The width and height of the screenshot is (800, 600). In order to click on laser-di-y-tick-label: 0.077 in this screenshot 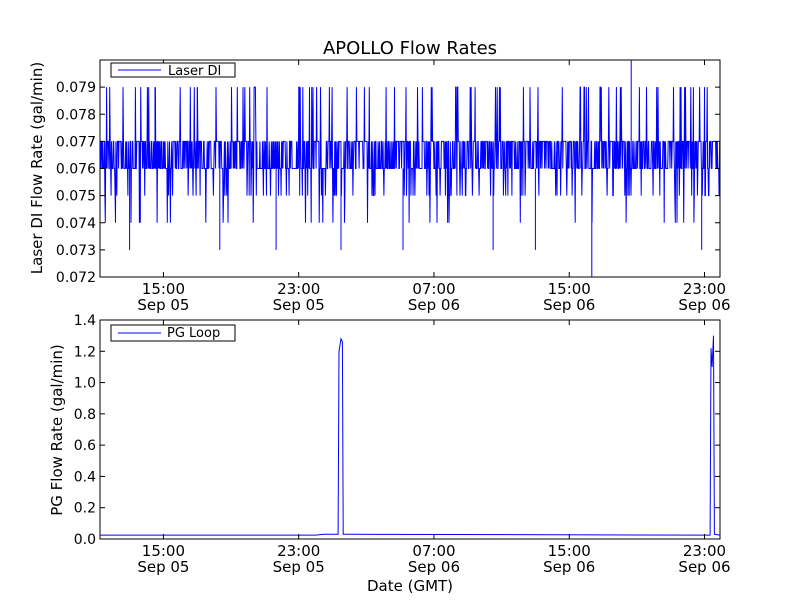, I will do `click(76, 142)`.